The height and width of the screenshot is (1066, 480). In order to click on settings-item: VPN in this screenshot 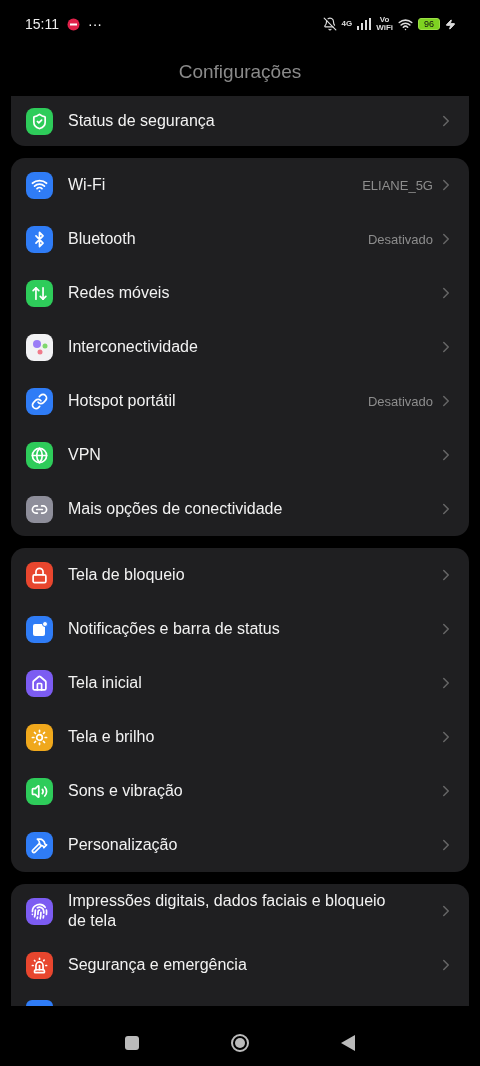, I will do `click(240, 455)`.